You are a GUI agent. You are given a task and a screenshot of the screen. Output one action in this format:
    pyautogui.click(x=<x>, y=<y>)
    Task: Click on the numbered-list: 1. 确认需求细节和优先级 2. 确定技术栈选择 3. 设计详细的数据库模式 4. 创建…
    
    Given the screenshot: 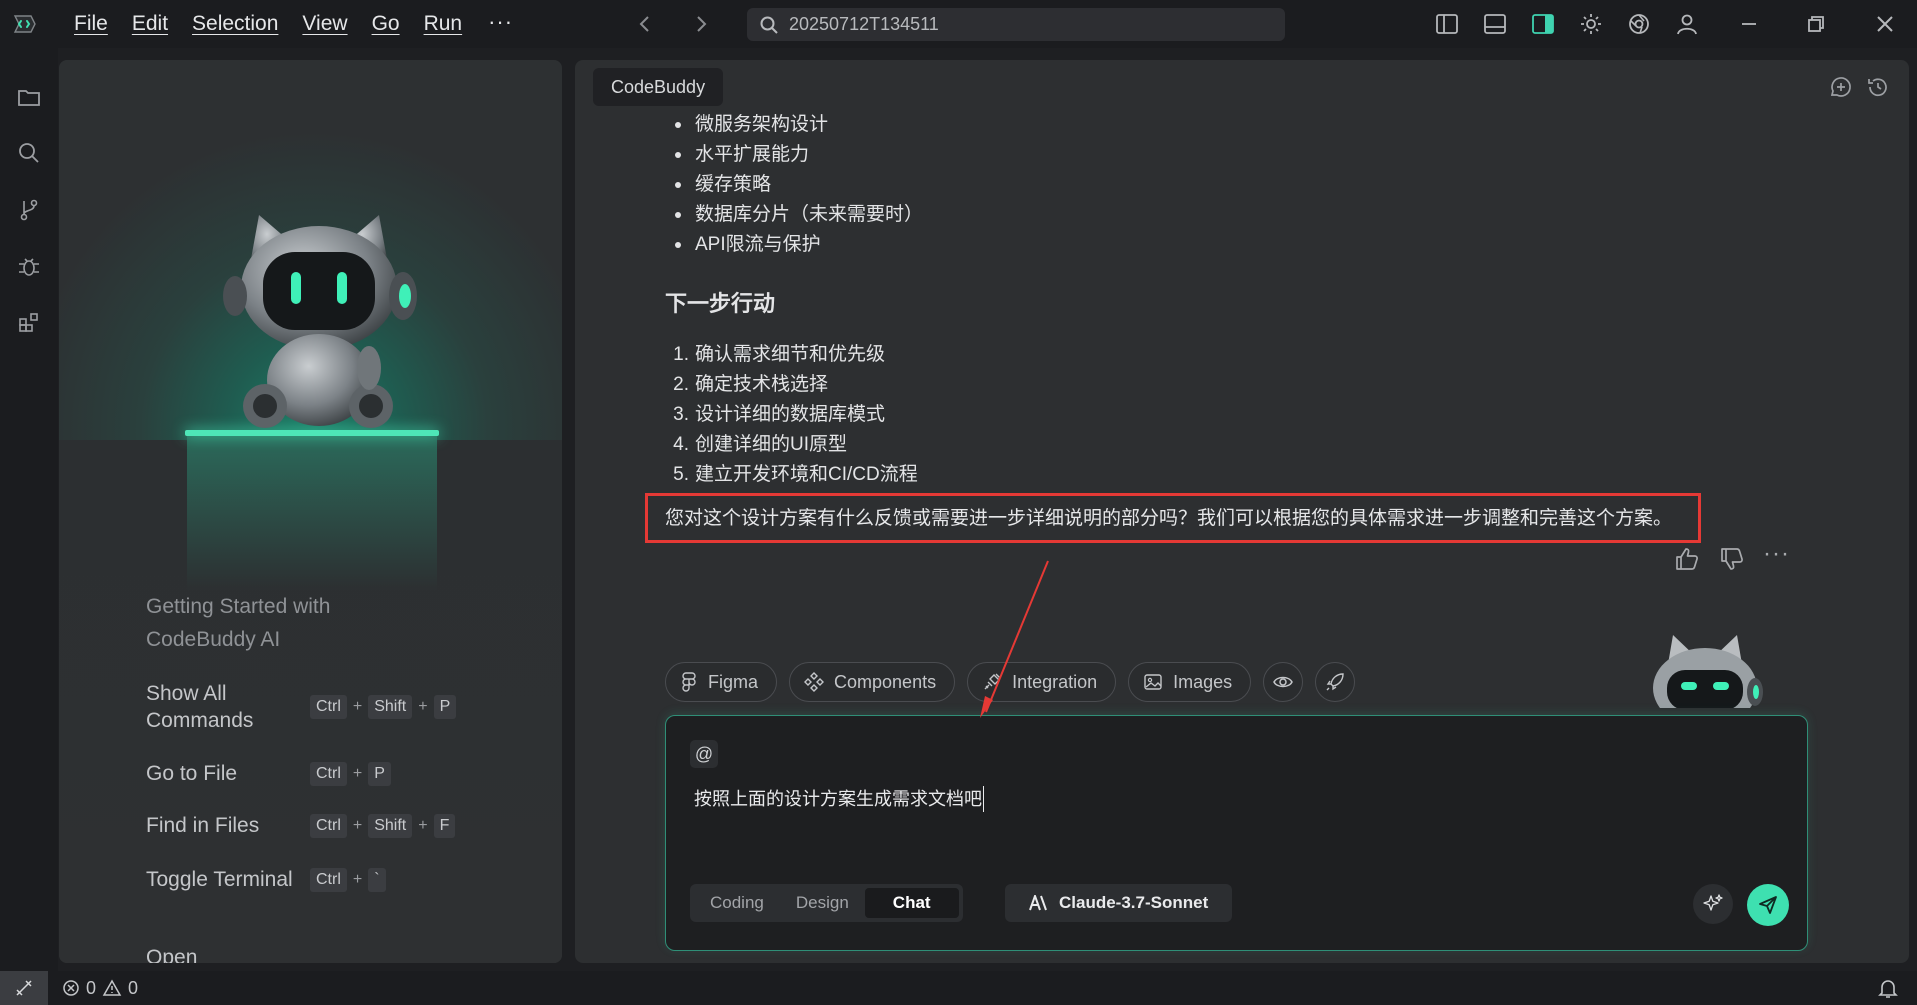 What is the action you would take?
    pyautogui.click(x=1265, y=415)
    